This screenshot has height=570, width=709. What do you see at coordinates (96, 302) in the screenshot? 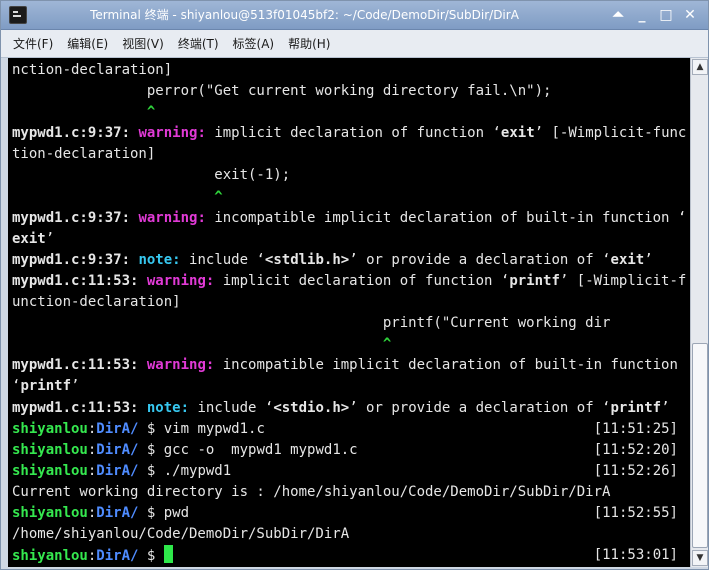
I see `output-text: unction-declaration]` at bounding box center [96, 302].